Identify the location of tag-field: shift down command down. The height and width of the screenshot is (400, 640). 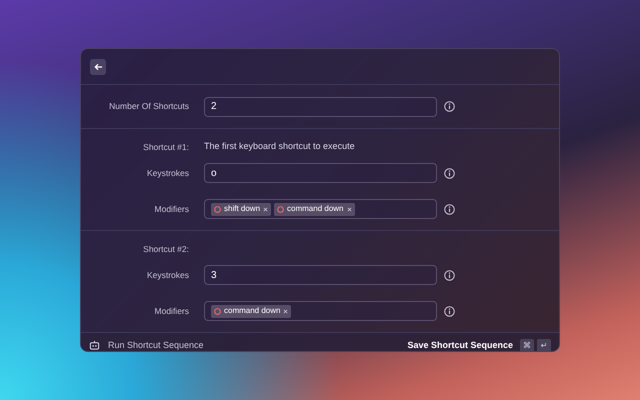
(320, 209).